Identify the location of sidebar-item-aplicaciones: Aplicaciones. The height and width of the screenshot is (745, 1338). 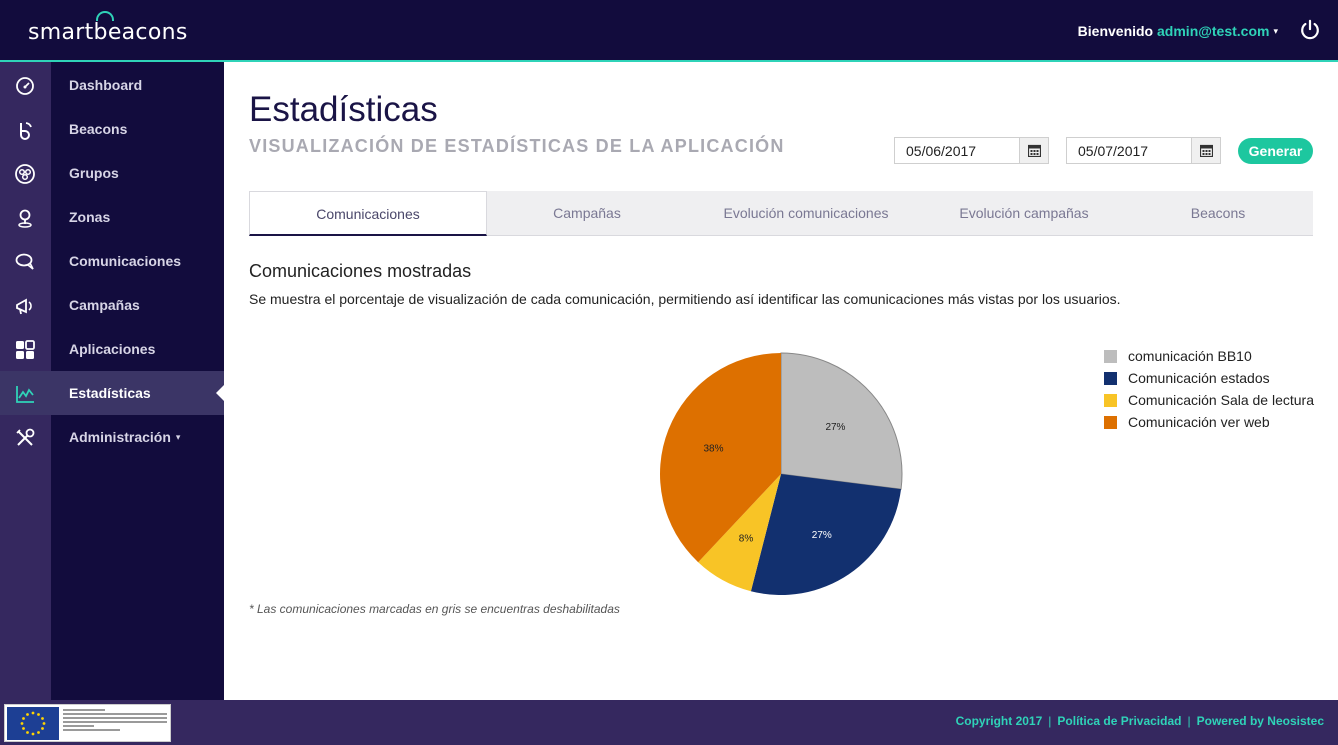
(112, 349).